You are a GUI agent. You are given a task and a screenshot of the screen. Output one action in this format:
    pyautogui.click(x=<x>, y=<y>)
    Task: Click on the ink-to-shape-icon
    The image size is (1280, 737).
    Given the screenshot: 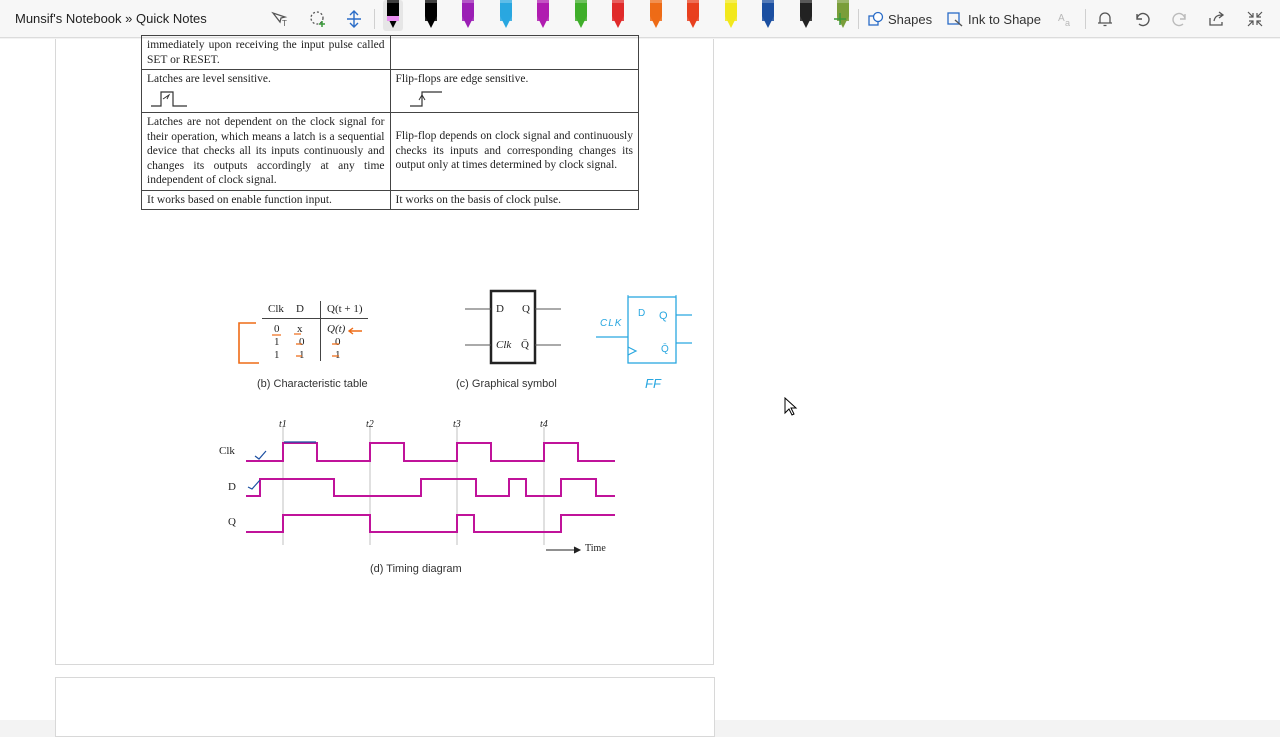 What is the action you would take?
    pyautogui.click(x=955, y=19)
    